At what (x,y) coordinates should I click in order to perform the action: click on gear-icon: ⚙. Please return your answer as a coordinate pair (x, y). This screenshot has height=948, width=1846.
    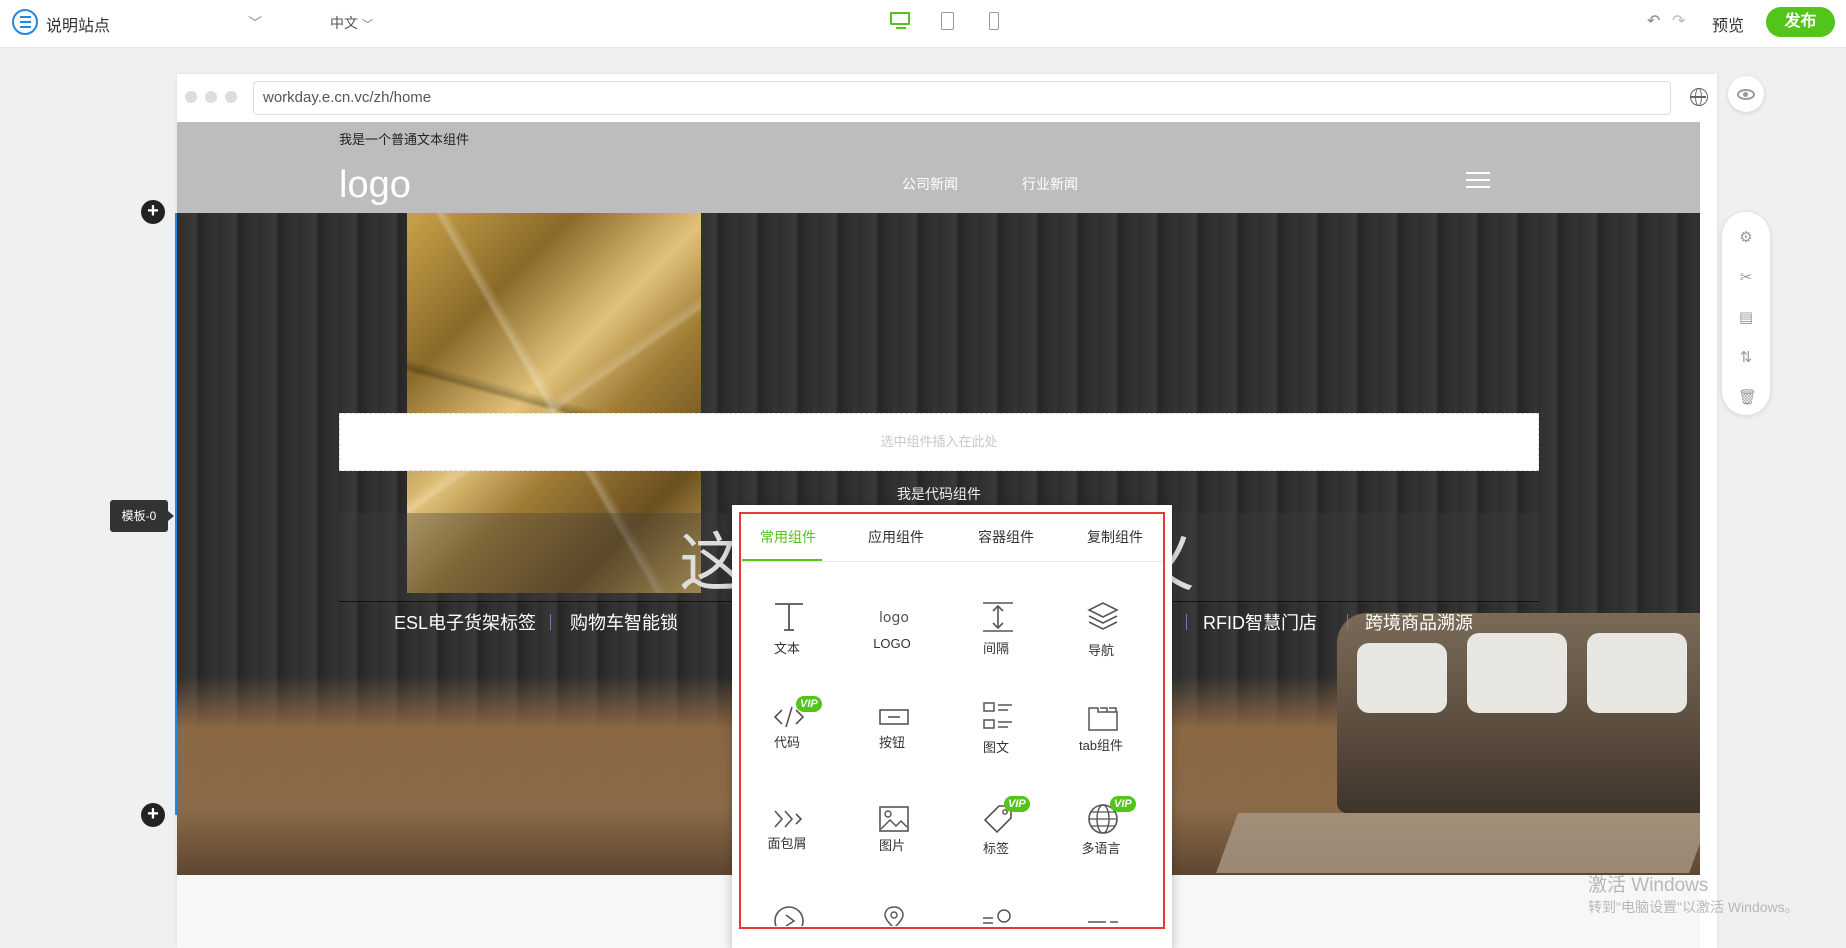
    Looking at the image, I should click on (1746, 238).